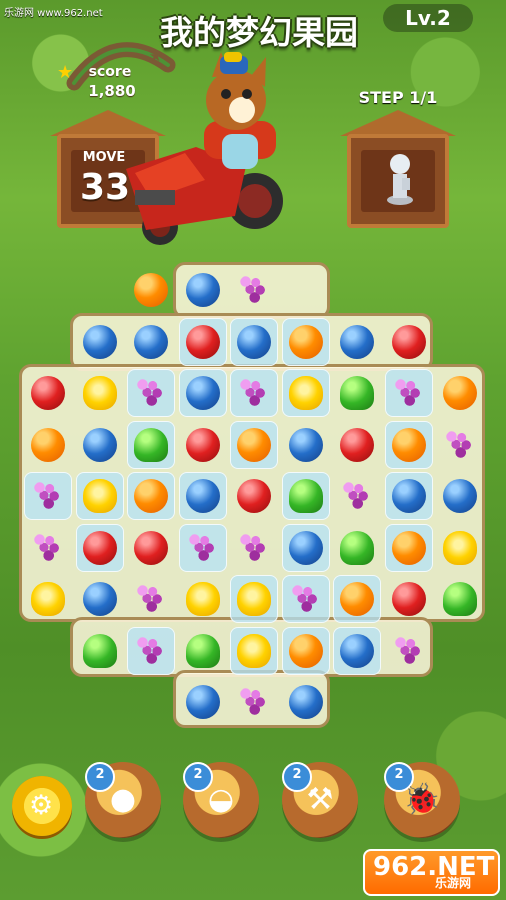 Image resolution: width=506 pixels, height=900 pixels. I want to click on gear-icon: ⚙, so click(41, 805).